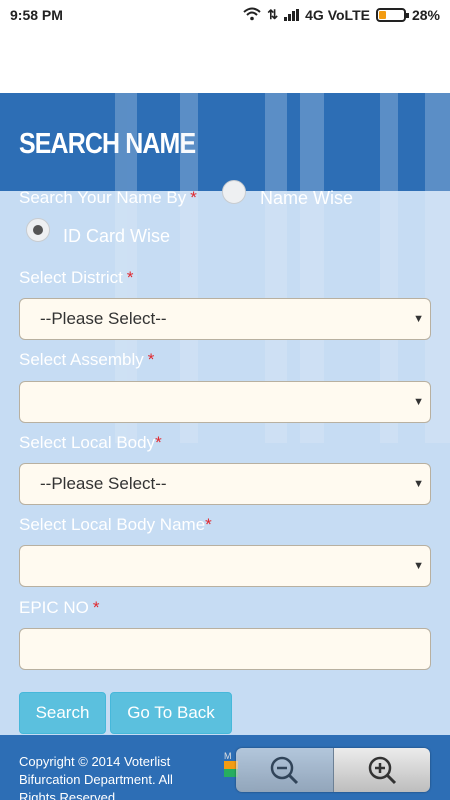  Describe the element at coordinates (103, 318) in the screenshot. I see `district-select-value: --Please Select--` at that location.